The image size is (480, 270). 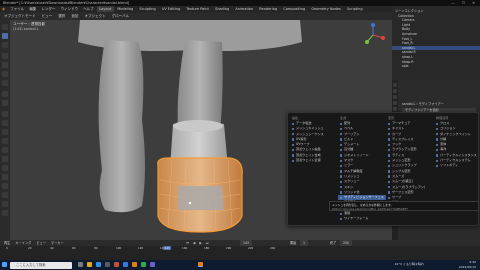 What do you see at coordinates (52, 248) in the screenshot?
I see `timeline-tick-label: 40` at bounding box center [52, 248].